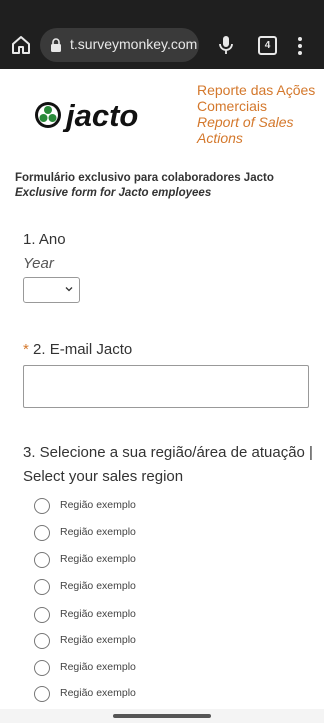 The image size is (324, 723). I want to click on survey-title-pt: Reporte das Ações Comerciais, so click(256, 98).